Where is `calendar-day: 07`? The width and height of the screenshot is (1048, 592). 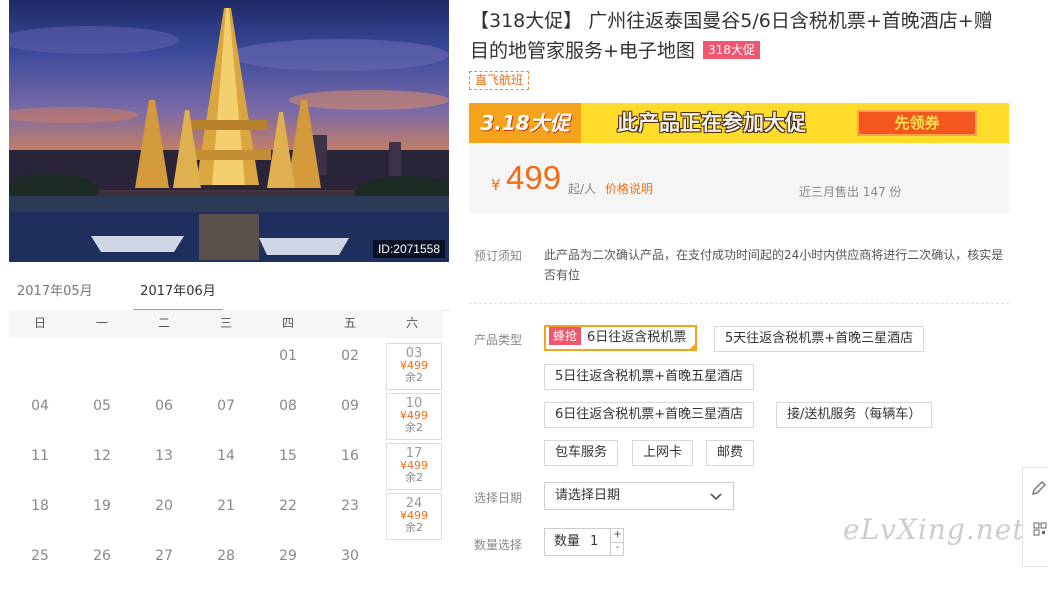 calendar-day: 07 is located at coordinates (226, 417).